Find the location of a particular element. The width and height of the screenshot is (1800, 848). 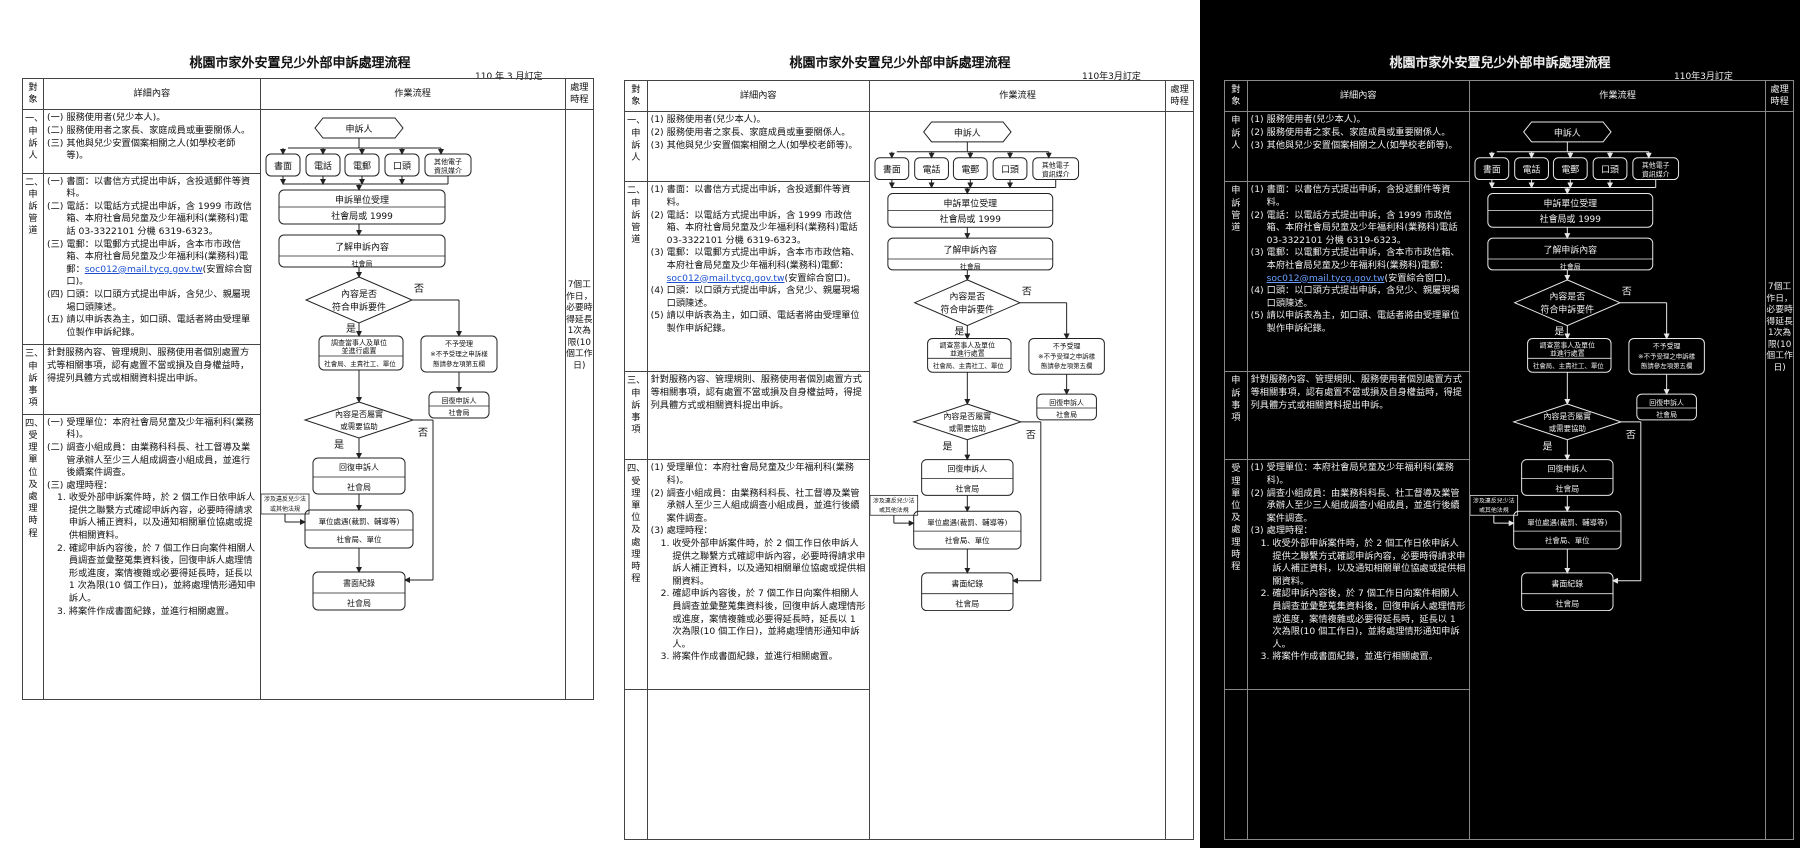

section-label: 四、受理單位及處理時程 is located at coordinates (33, 557).